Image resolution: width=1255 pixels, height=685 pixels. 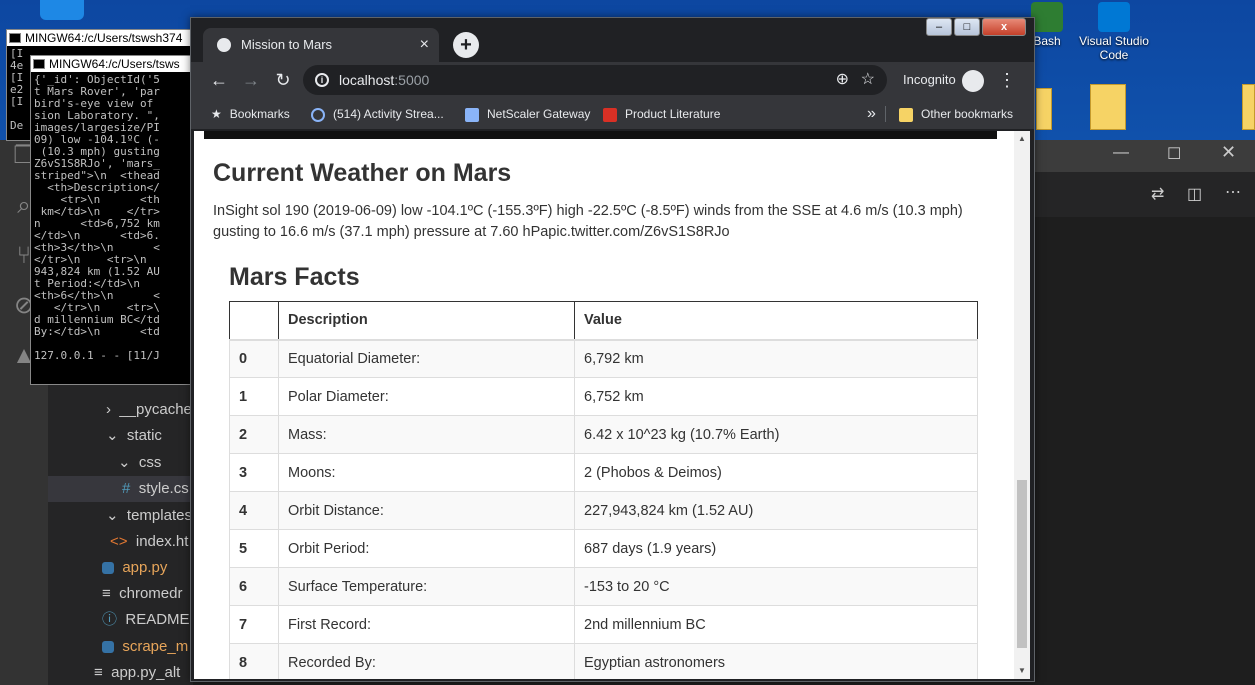 I want to click on bookmarks-divider, so click(x=885, y=114).